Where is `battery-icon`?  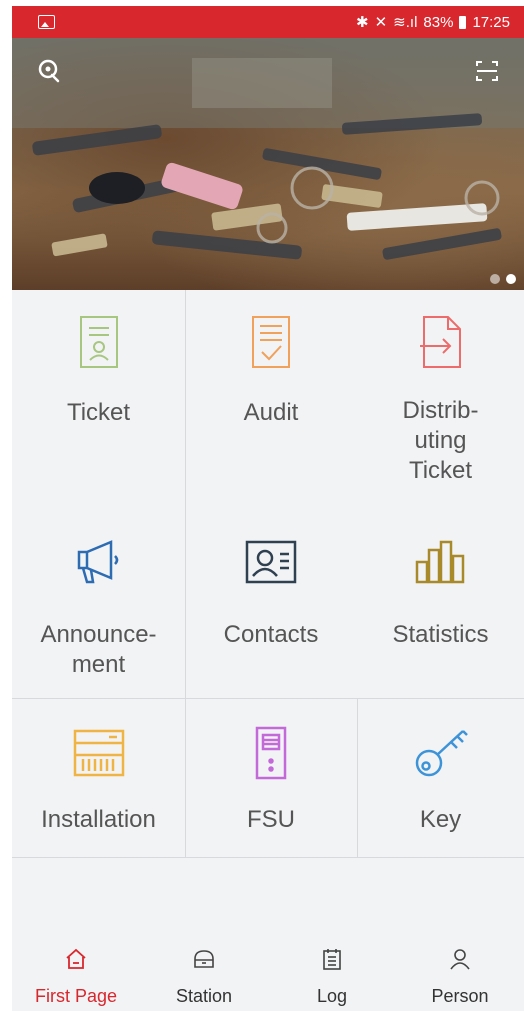
battery-icon is located at coordinates (463, 22).